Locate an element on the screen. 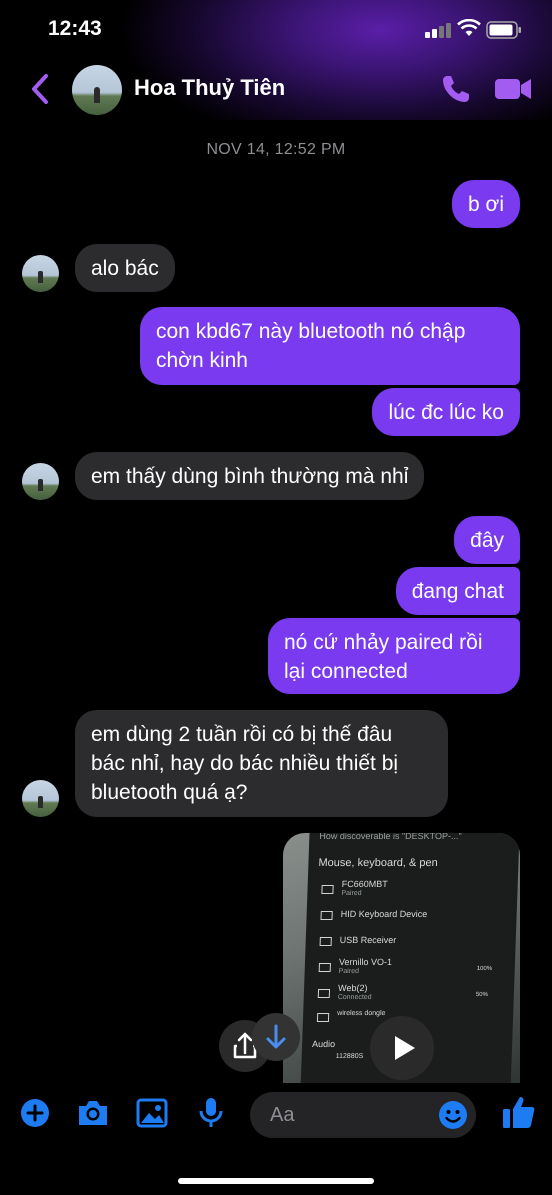 The height and width of the screenshot is (1195, 552). message-line: b ơi is located at coordinates (486, 204).